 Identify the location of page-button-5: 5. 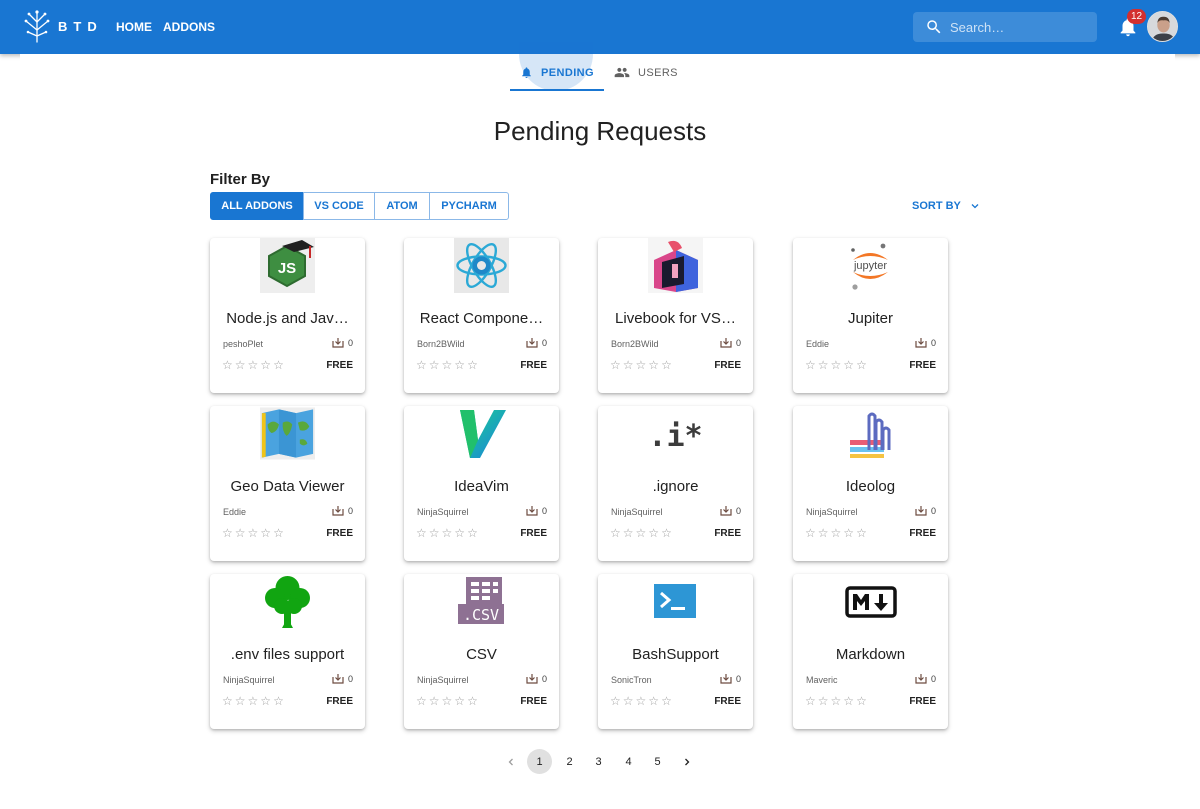
(657, 761).